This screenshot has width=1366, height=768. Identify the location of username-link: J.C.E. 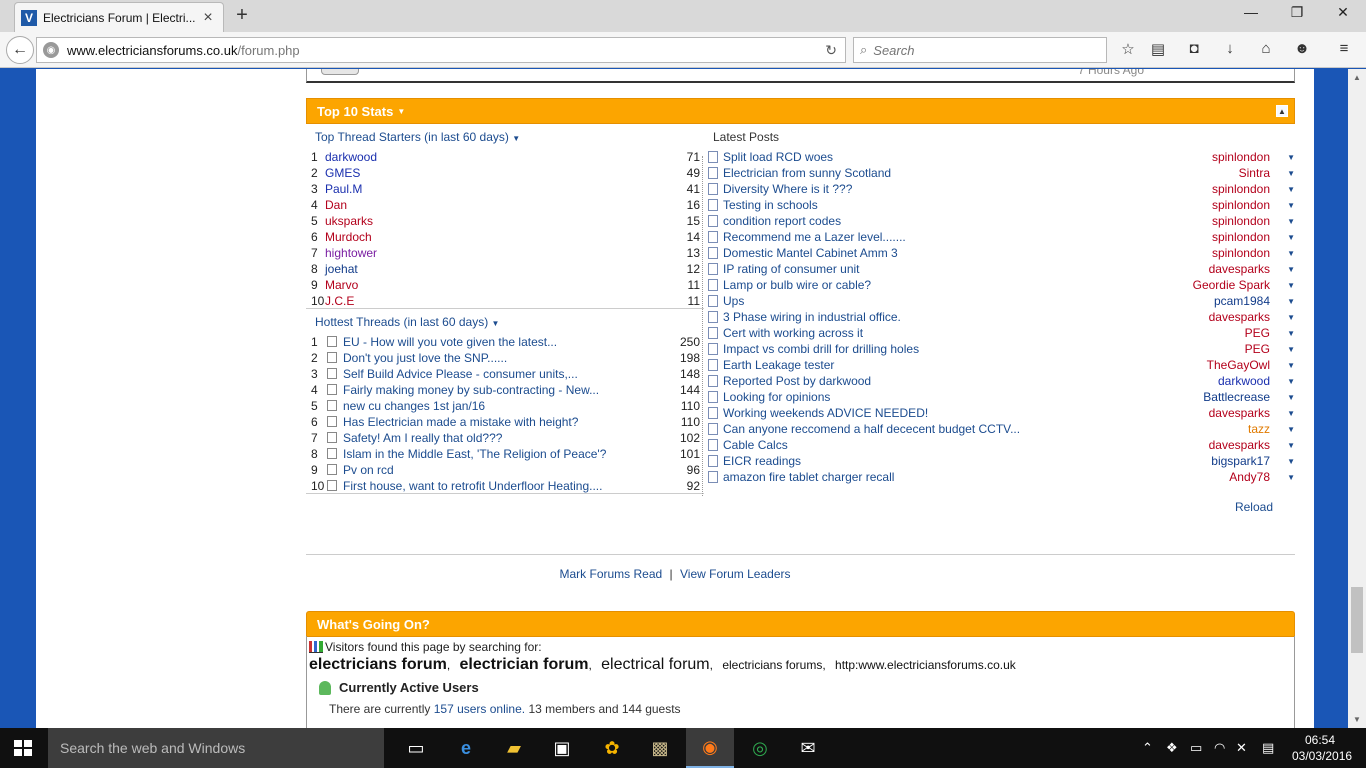
(339, 301).